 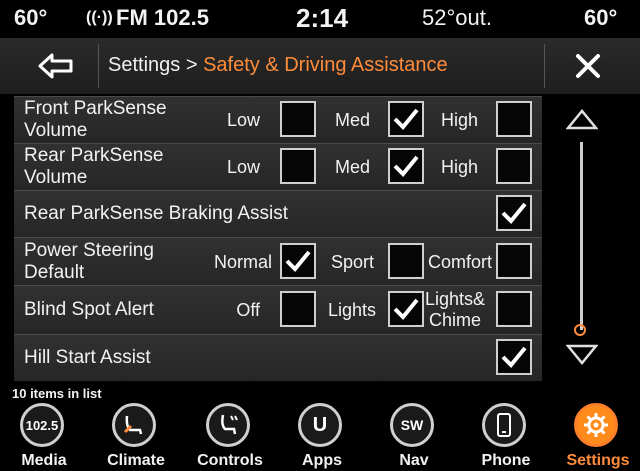 What do you see at coordinates (455, 309) in the screenshot?
I see `option-label: Lights& Chime` at bounding box center [455, 309].